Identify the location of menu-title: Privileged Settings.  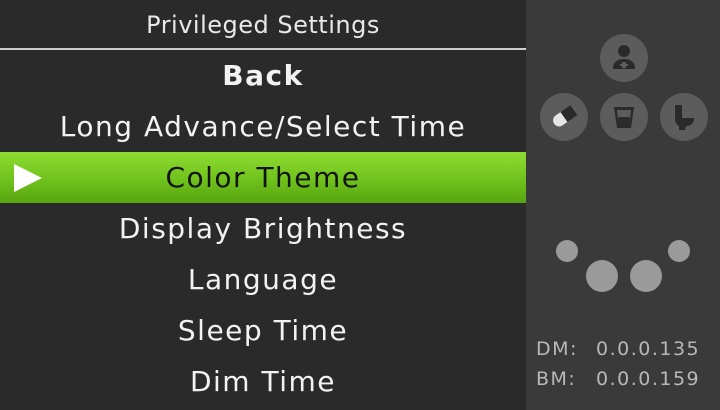
(263, 25).